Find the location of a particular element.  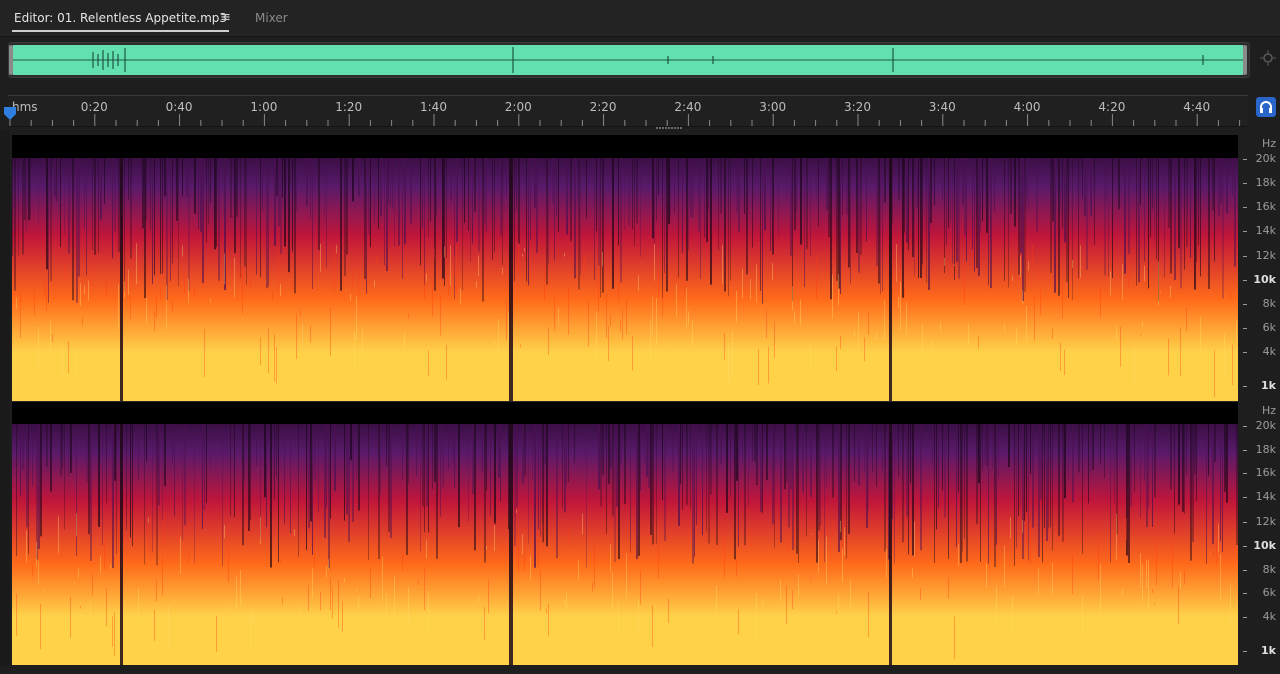

time-ruler-label: 0:20 is located at coordinates (94, 107).